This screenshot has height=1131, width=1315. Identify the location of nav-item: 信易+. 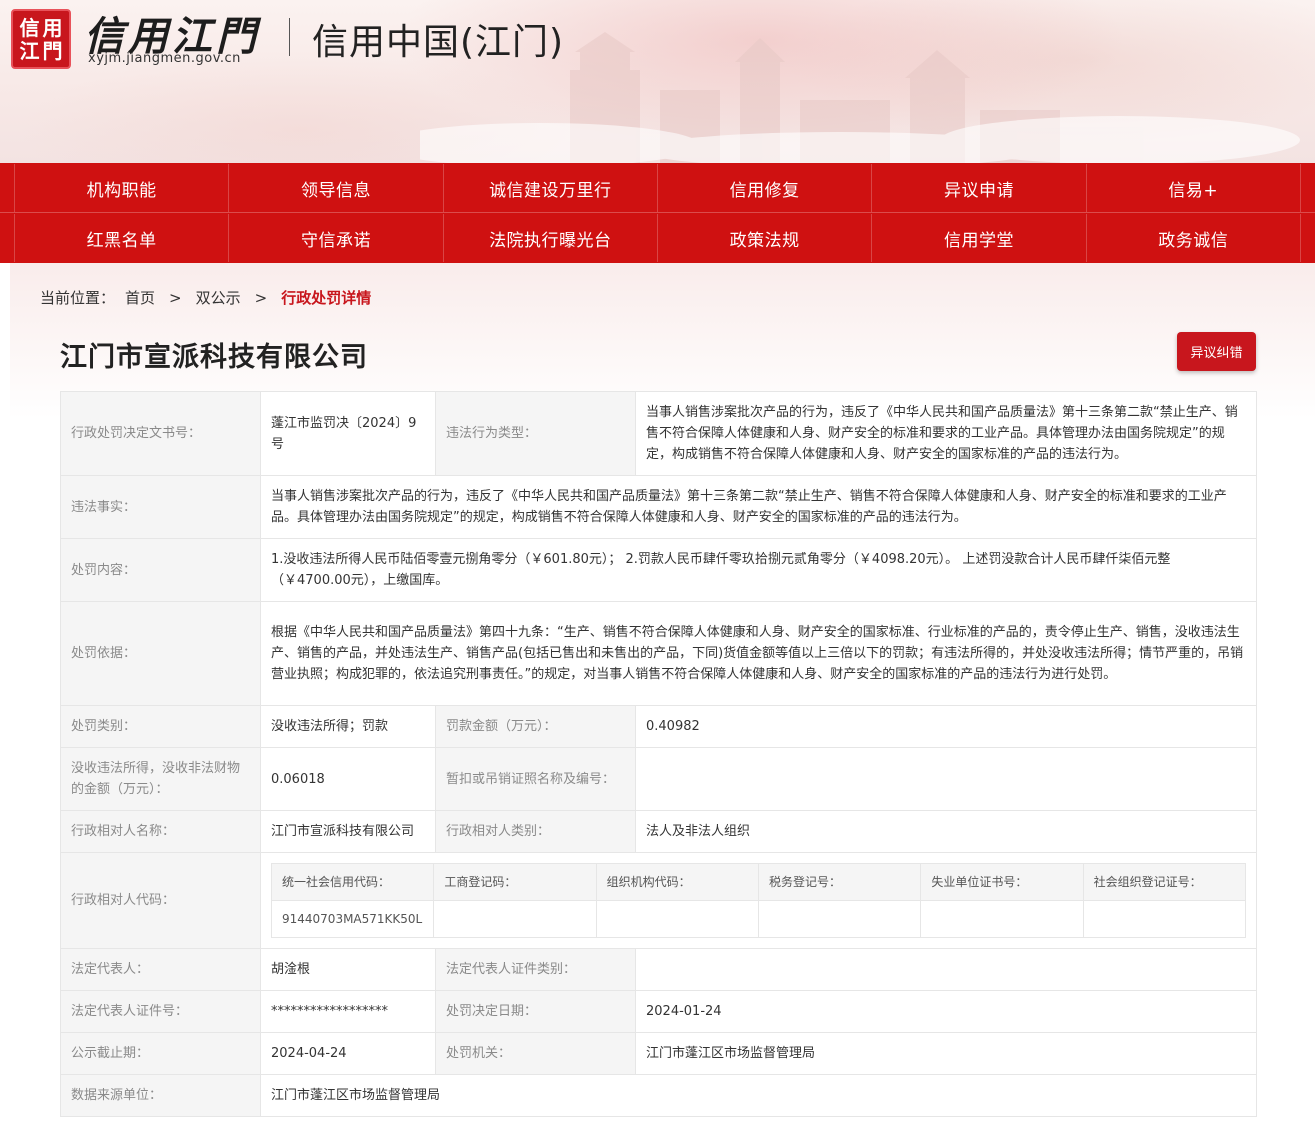
(1193, 188).